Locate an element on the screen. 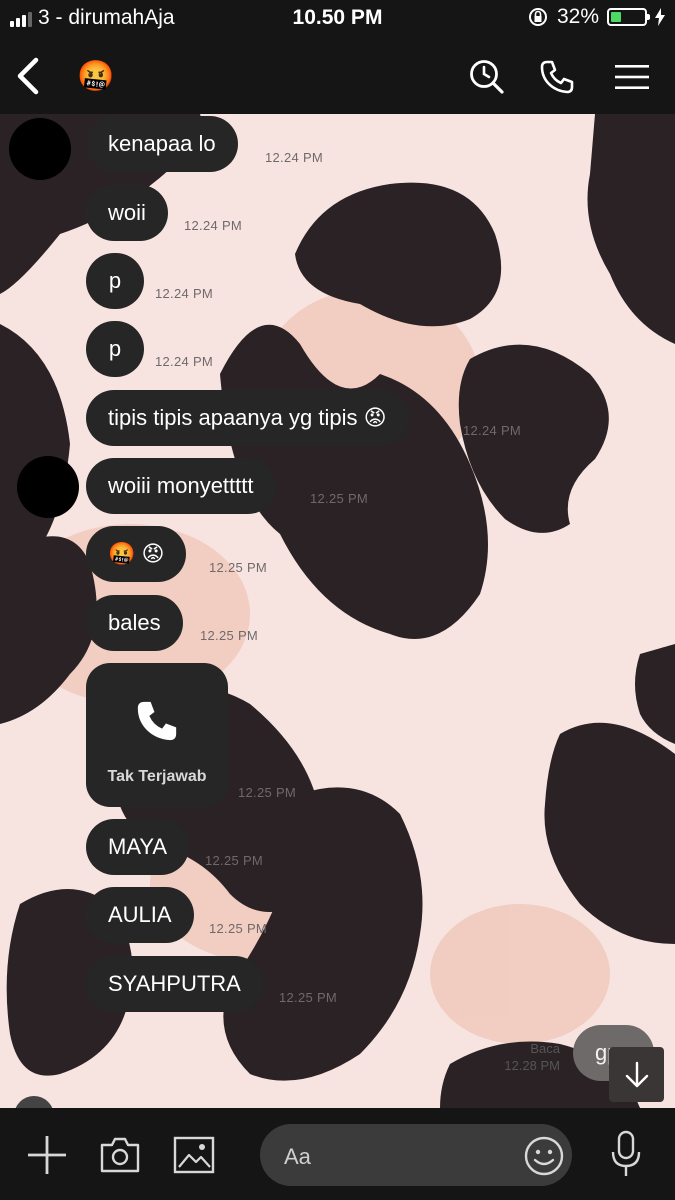 Image resolution: width=675 pixels, height=1200 pixels. back-icon is located at coordinates (28, 76).